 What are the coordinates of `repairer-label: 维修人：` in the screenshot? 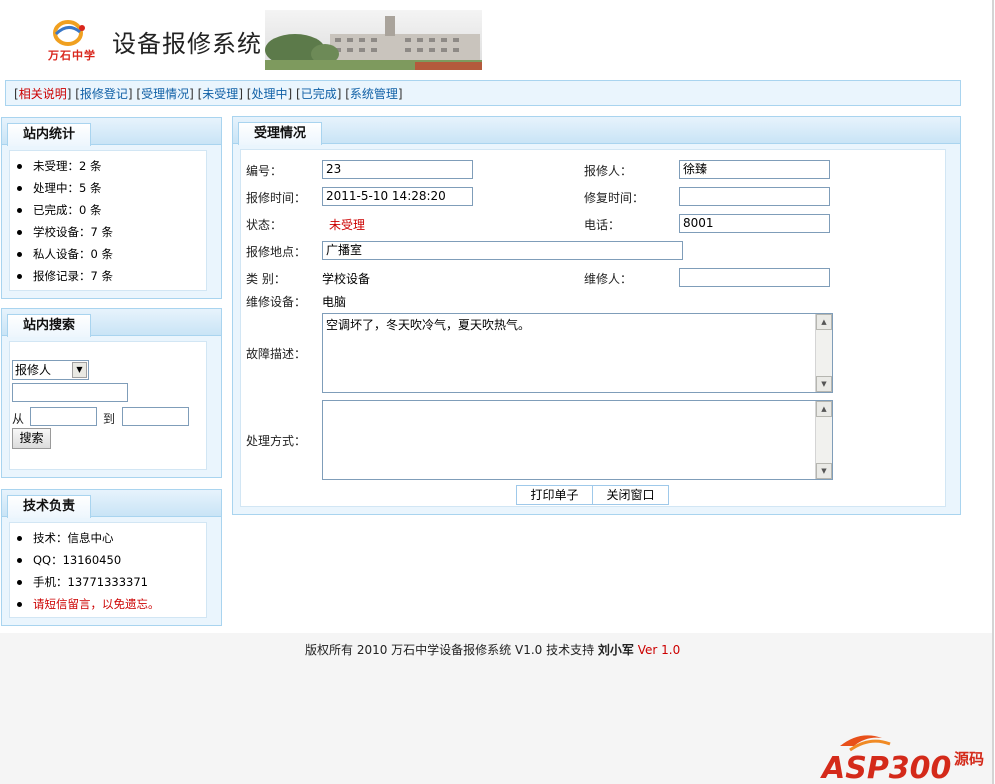 It's located at (608, 279).